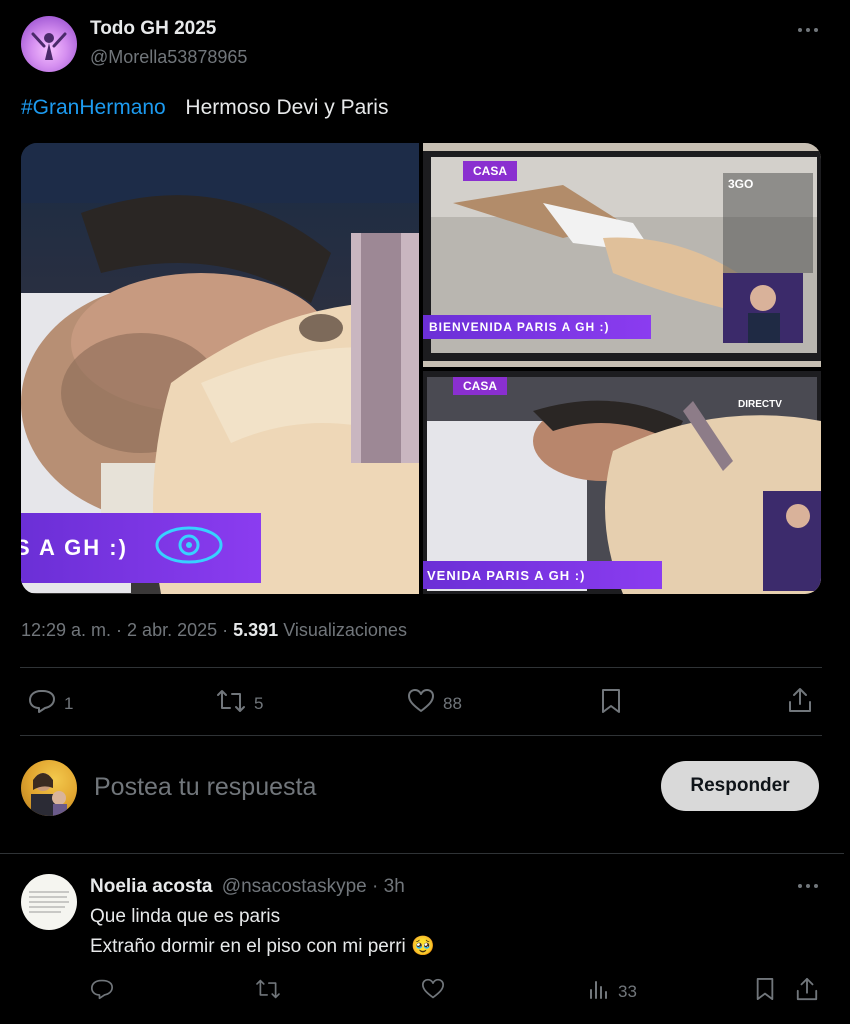 The image size is (850, 1024). I want to click on pleading-face-emoji: 🥹, so click(423, 946).